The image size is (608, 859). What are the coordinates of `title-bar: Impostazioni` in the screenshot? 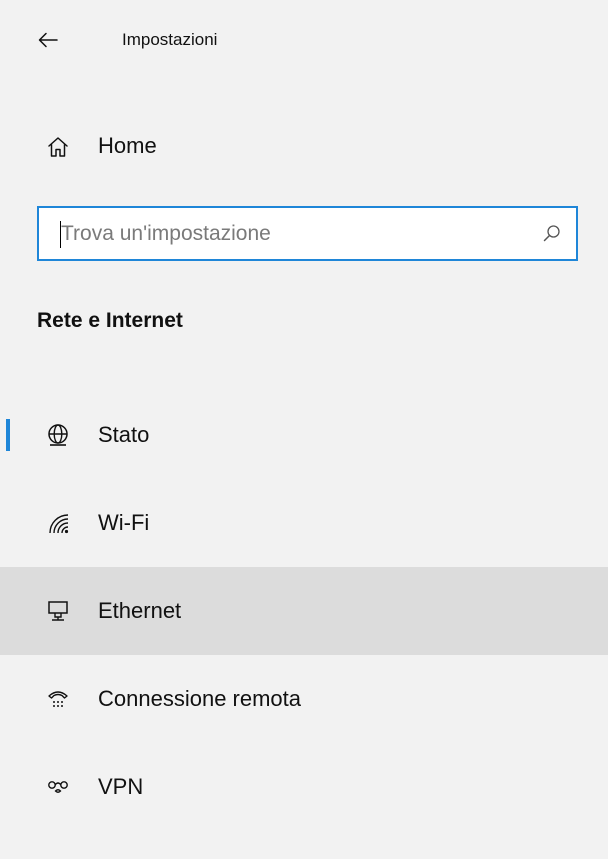 It's located at (304, 40).